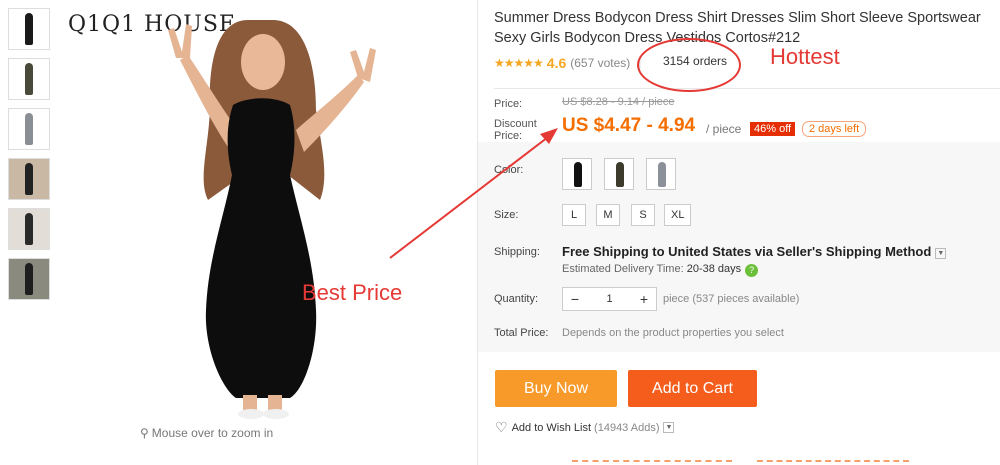 The image size is (1000, 465). What do you see at coordinates (623, 269) in the screenshot?
I see `estimate-label: Estimated Delivery Time:` at bounding box center [623, 269].